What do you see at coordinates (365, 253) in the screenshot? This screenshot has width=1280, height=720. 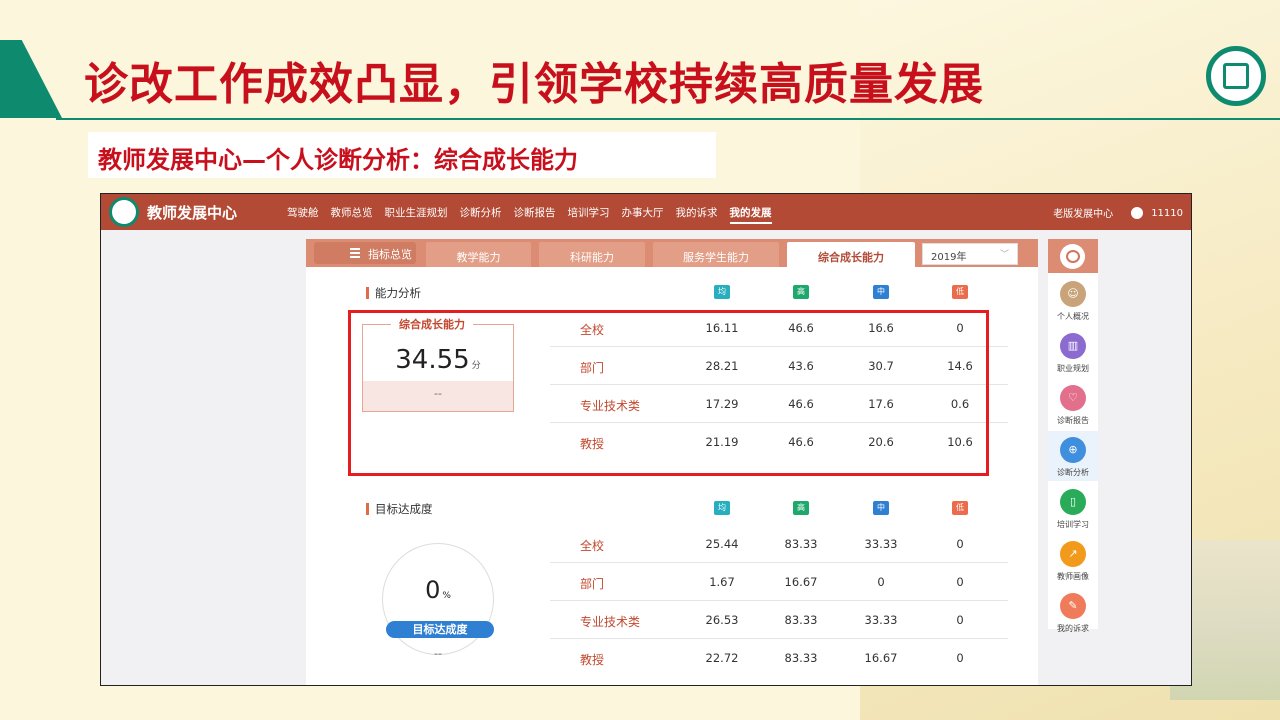 I see `tab-indicator-overview: 指标总览` at bounding box center [365, 253].